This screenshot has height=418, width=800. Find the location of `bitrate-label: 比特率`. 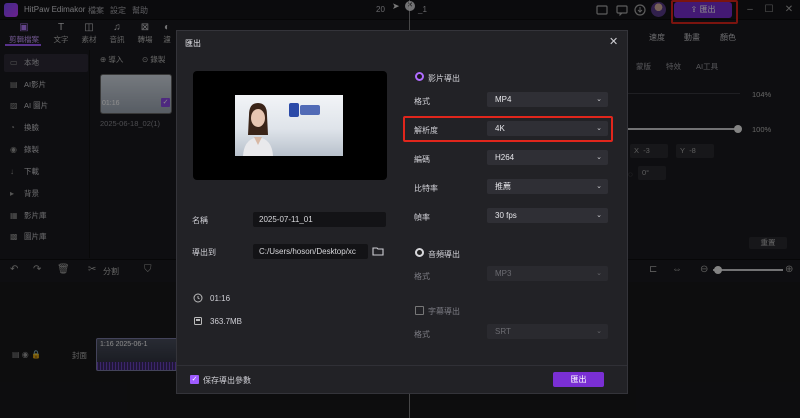

bitrate-label: 比特率 is located at coordinates (426, 188).